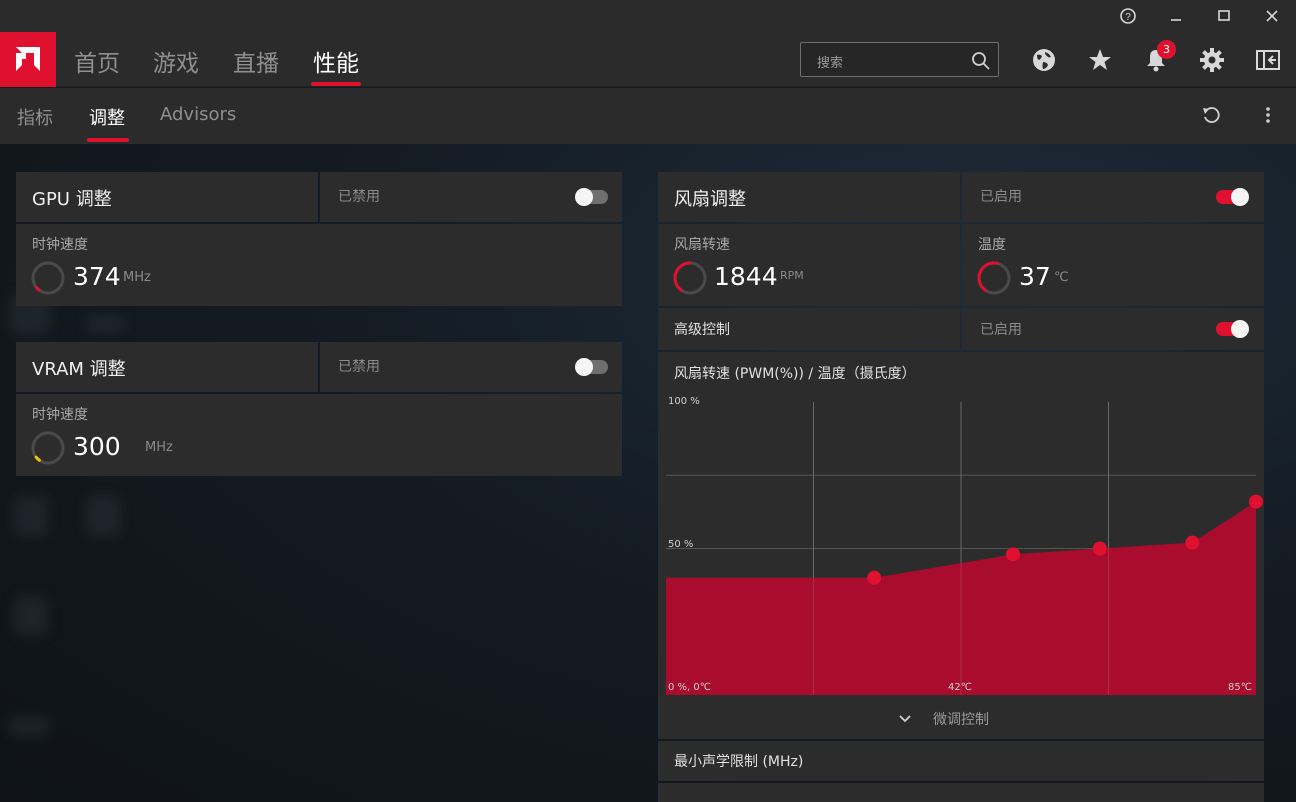 The width and height of the screenshot is (1296, 802). Describe the element at coordinates (137, 277) in the screenshot. I see `gpu-clock-unit: MHz` at that location.